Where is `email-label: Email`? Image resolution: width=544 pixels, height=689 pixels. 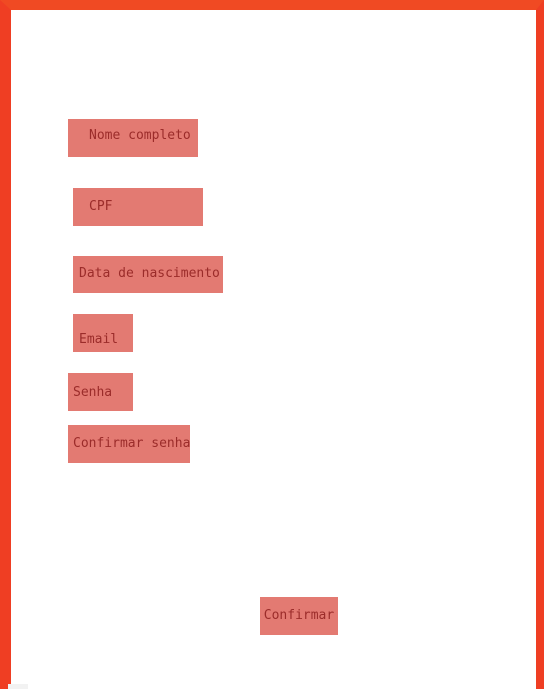 email-label: Email is located at coordinates (99, 339).